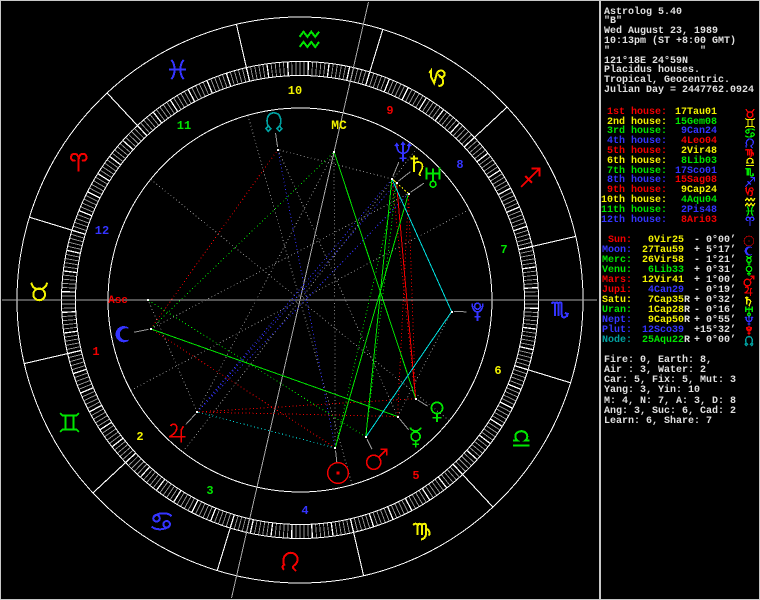  What do you see at coordinates (95, 352) in the screenshot?
I see `svg-text: 1` at bounding box center [95, 352].